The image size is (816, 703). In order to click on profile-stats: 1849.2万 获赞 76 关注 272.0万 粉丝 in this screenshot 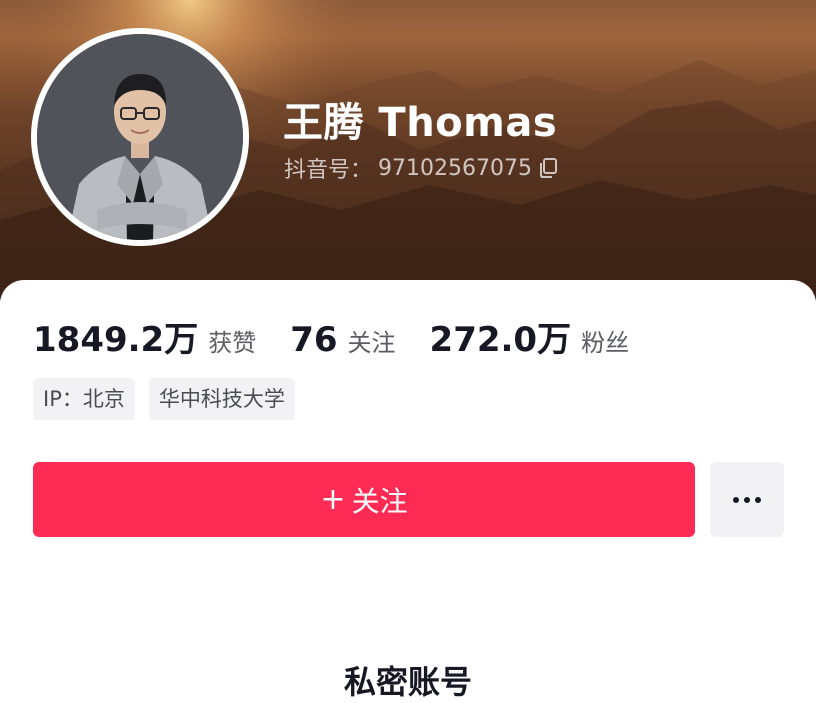, I will do `click(348, 336)`.